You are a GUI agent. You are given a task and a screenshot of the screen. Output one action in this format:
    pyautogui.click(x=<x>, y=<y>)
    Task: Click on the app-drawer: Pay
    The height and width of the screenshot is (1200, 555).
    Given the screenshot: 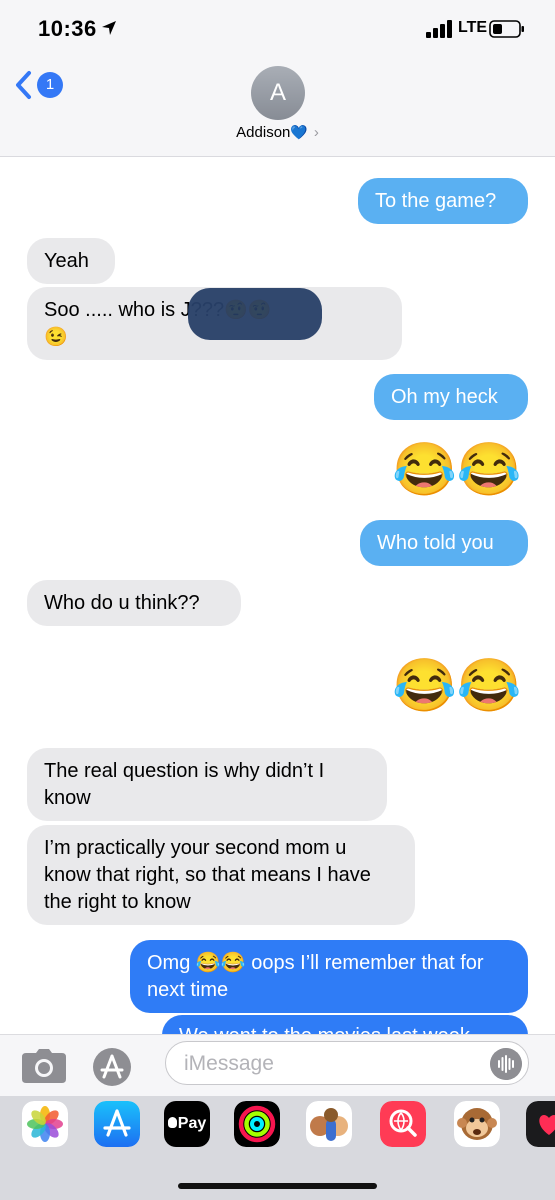 What is the action you would take?
    pyautogui.click(x=277, y=1148)
    